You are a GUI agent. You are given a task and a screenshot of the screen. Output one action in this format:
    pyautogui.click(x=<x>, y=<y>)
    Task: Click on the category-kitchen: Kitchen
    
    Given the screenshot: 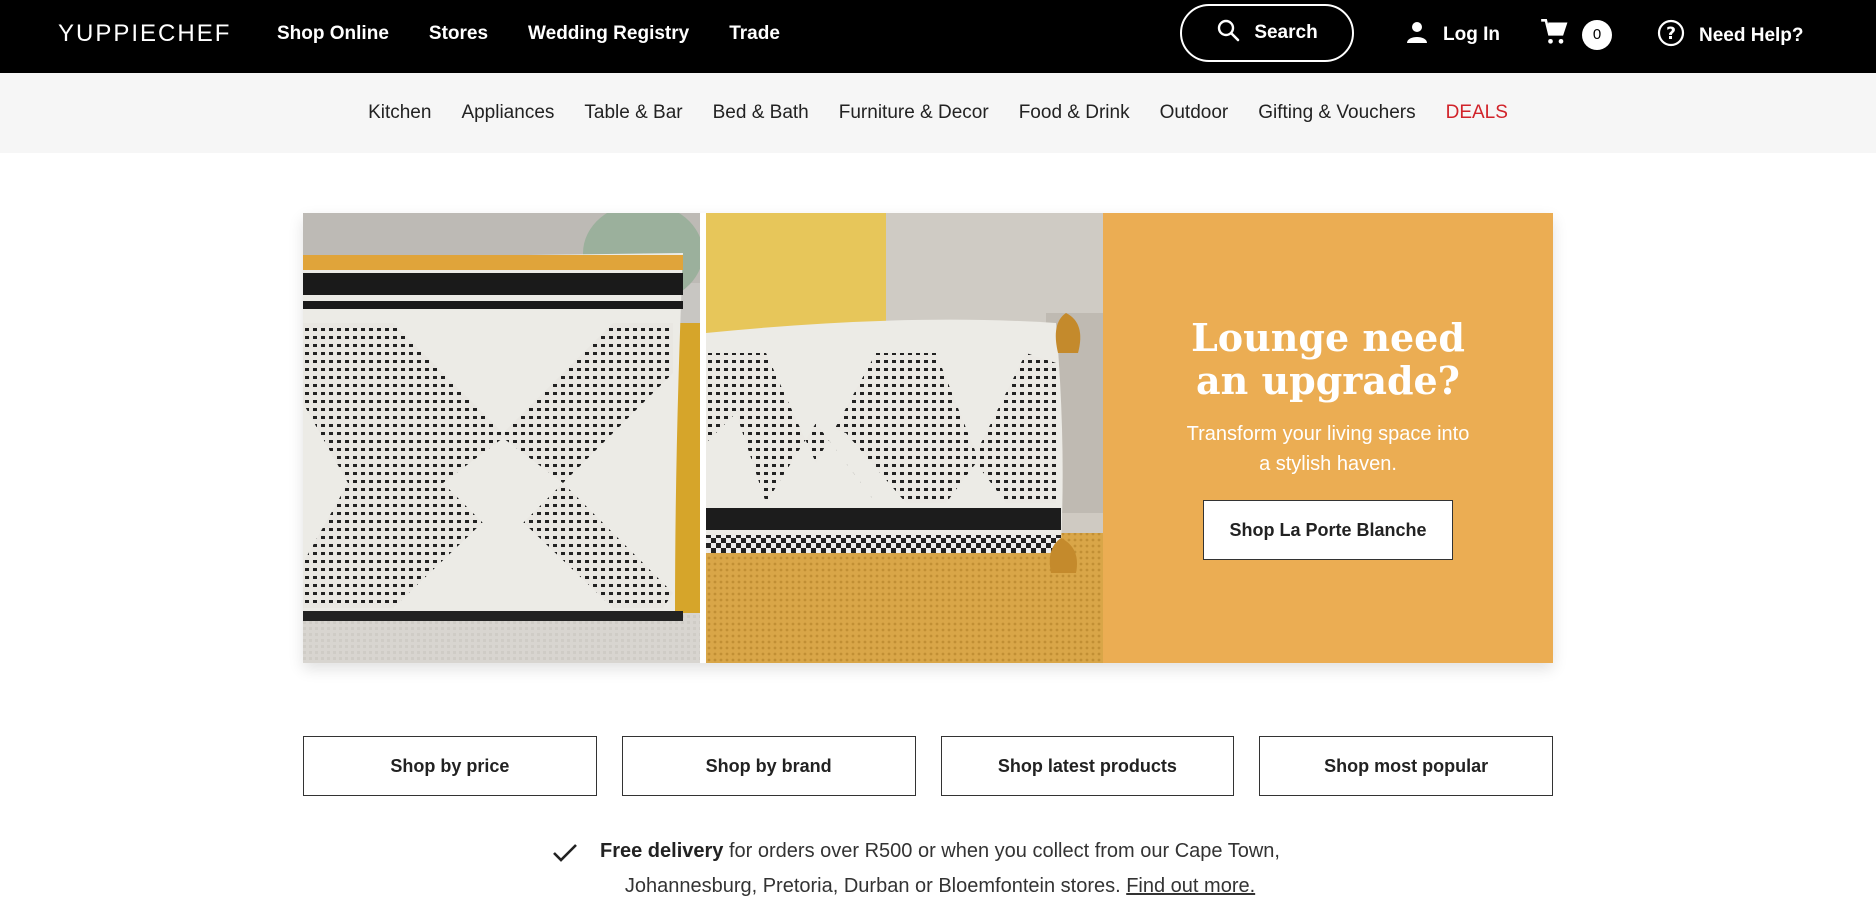 What is the action you would take?
    pyautogui.click(x=399, y=113)
    